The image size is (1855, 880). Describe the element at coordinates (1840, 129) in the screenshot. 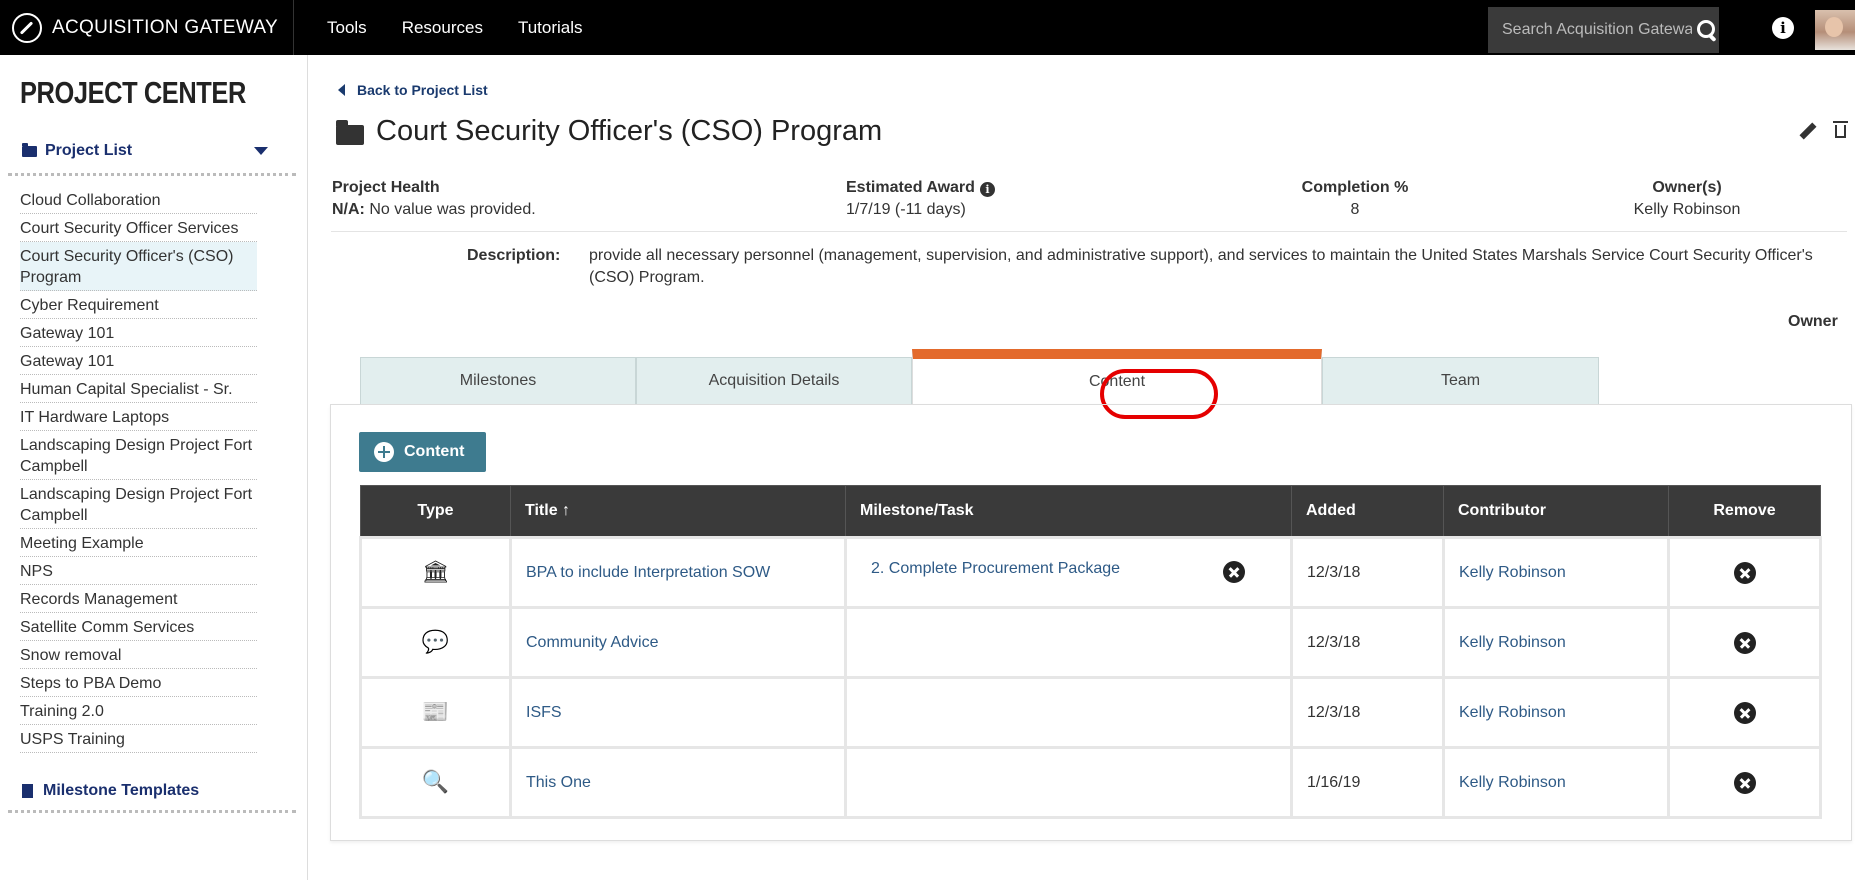

I see `trash-icon` at that location.